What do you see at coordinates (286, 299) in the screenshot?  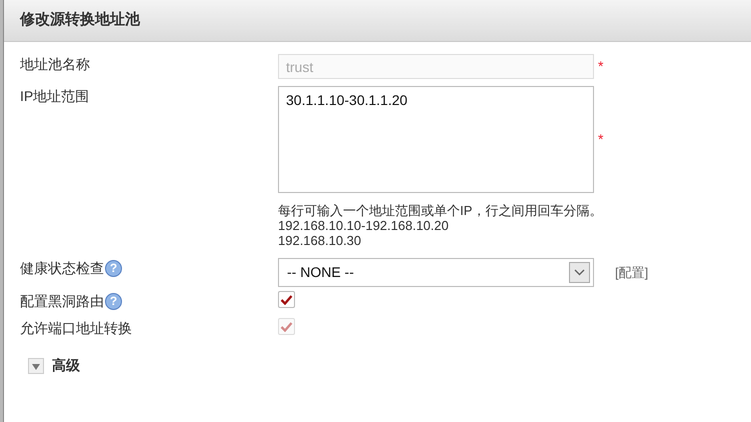 I see `checkbox` at bounding box center [286, 299].